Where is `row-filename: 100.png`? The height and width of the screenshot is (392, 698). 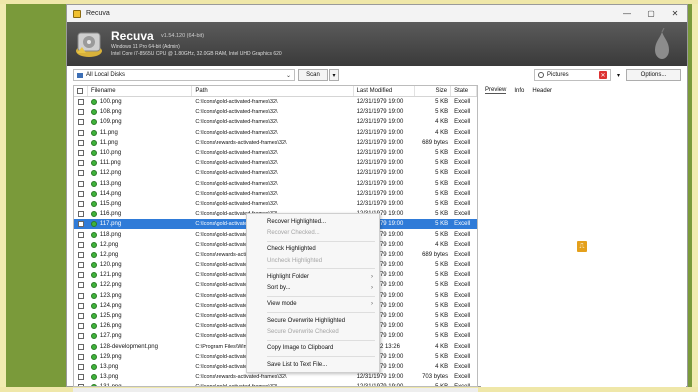
row-filename: 100.png is located at coordinates (140, 102).